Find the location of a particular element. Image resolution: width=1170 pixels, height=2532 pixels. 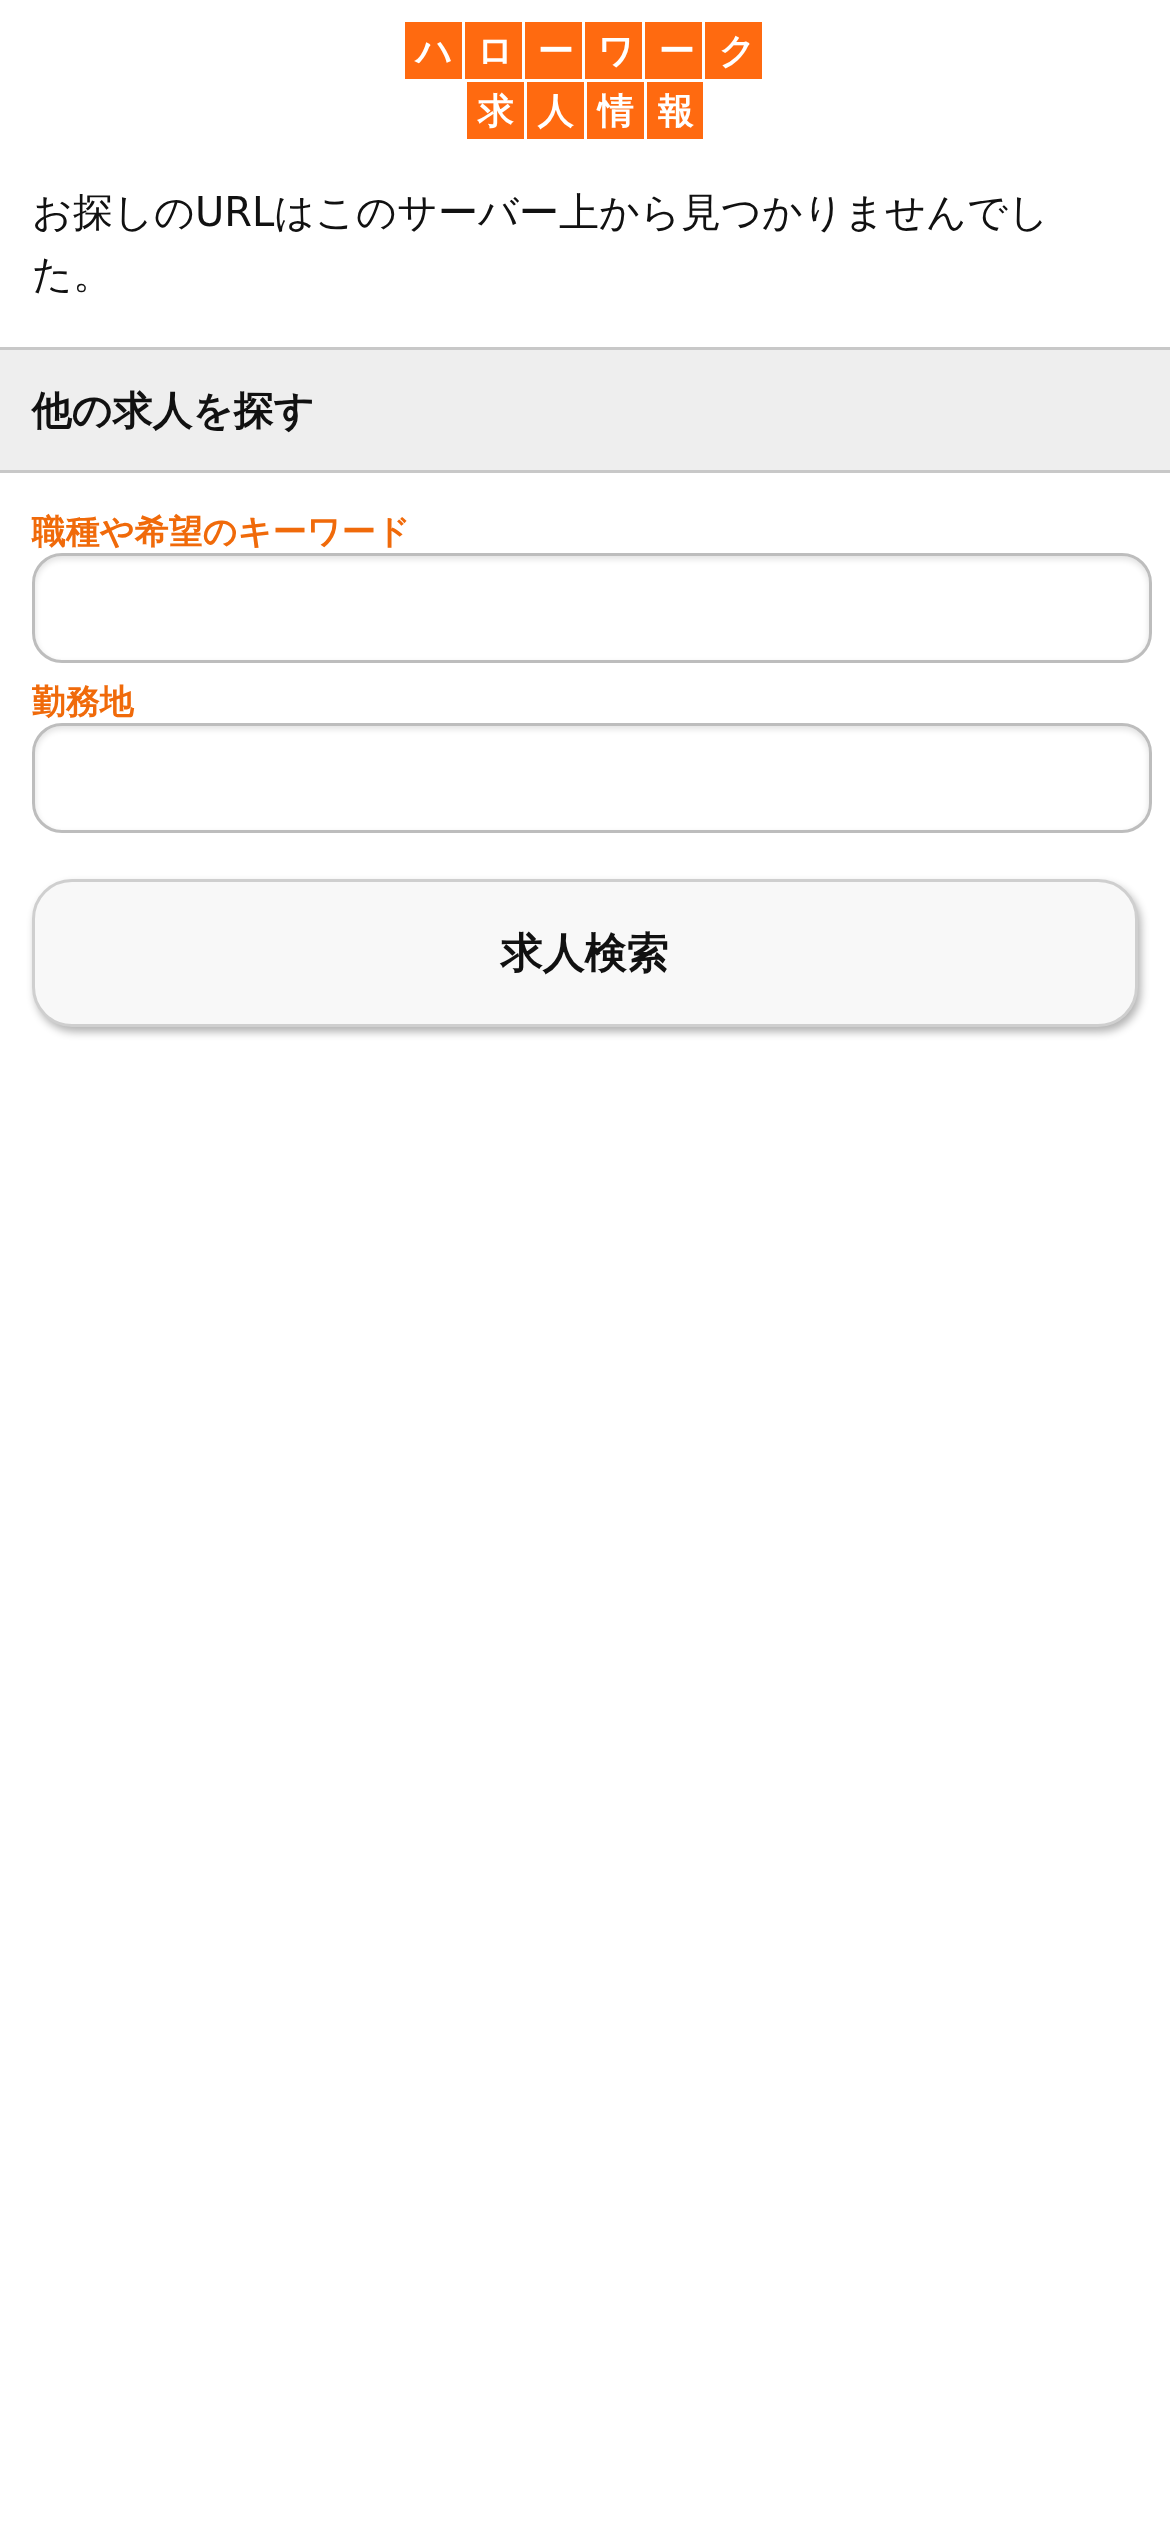

search-button: 求人検索 is located at coordinates (585, 953).